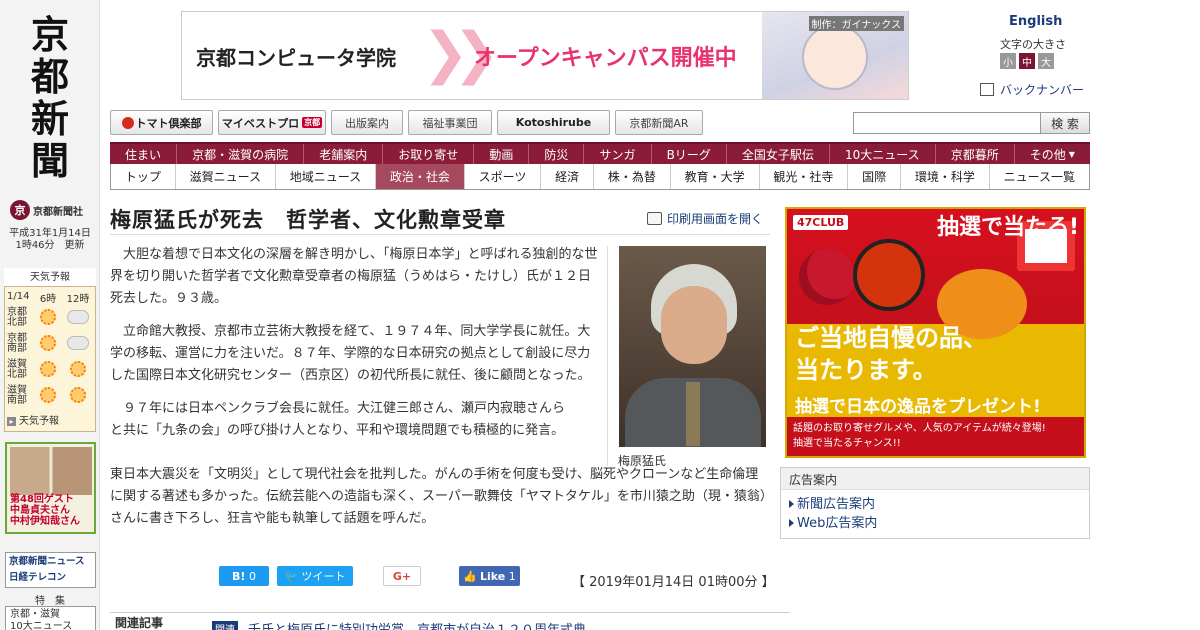 Image resolution: width=1200 pixels, height=630 pixels. I want to click on print-link: 印刷用画面を開く, so click(705, 218).